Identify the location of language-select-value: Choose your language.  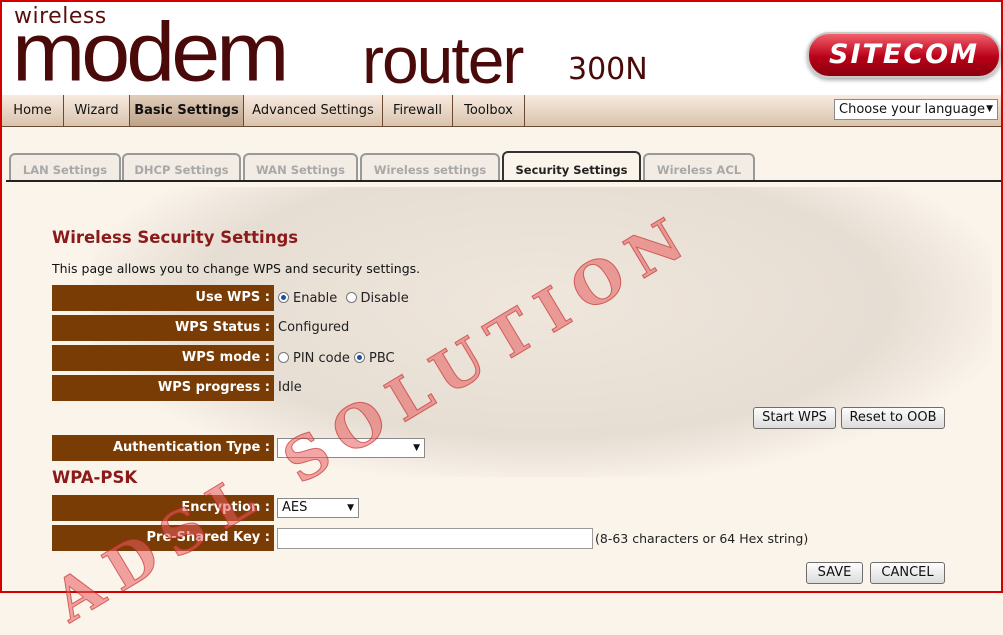
(912, 109).